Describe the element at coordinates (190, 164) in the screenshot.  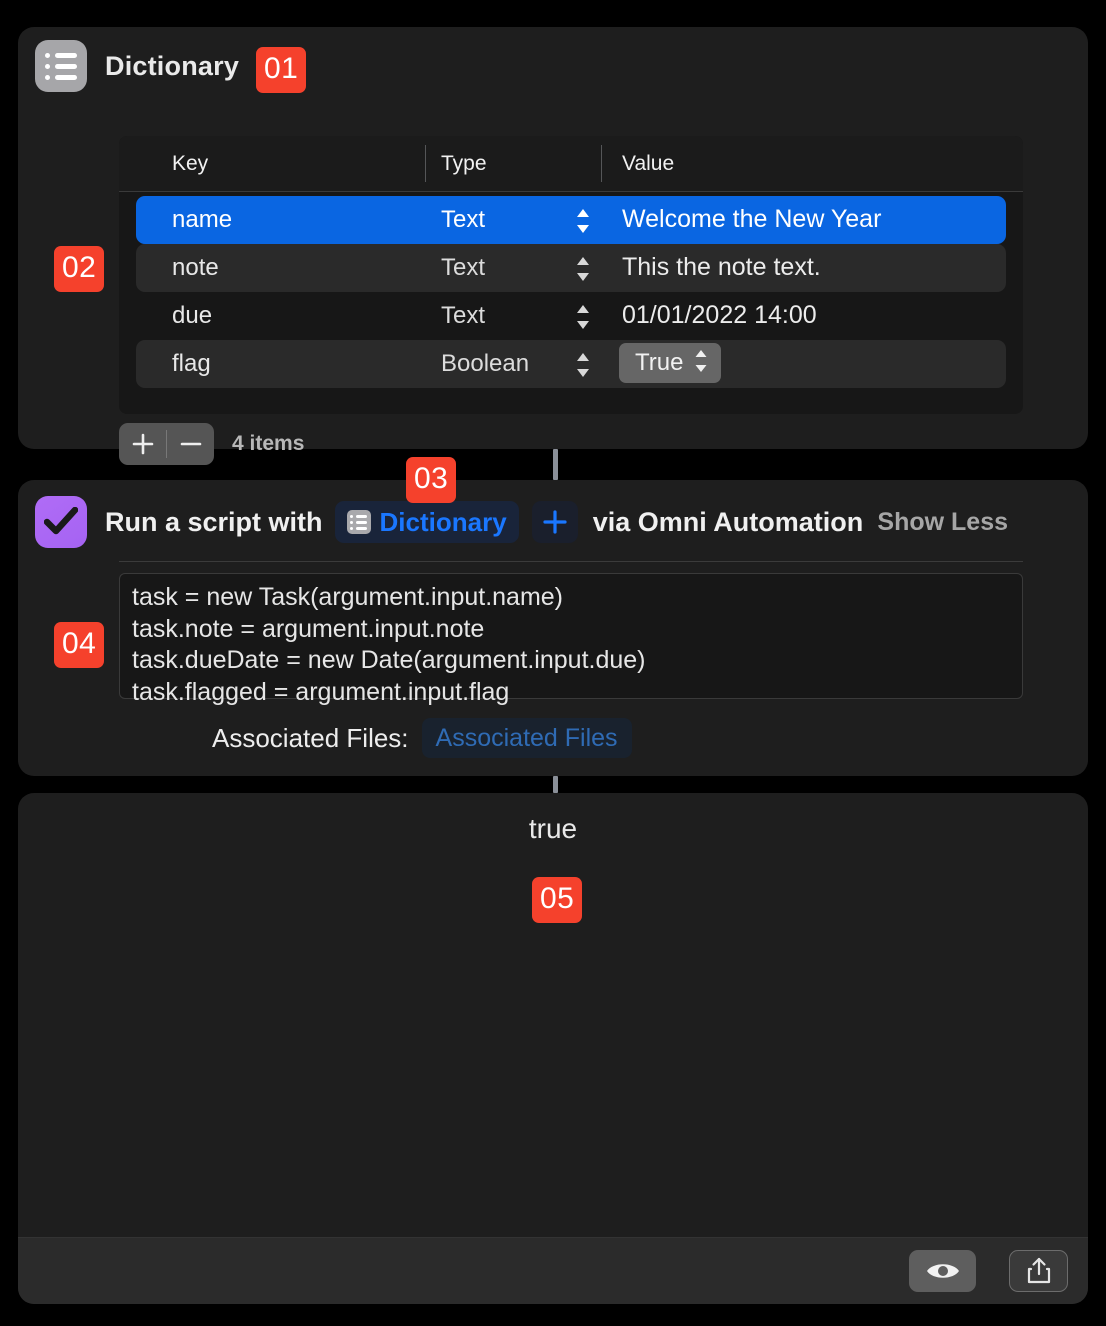
I see `column-header-key: Key` at that location.